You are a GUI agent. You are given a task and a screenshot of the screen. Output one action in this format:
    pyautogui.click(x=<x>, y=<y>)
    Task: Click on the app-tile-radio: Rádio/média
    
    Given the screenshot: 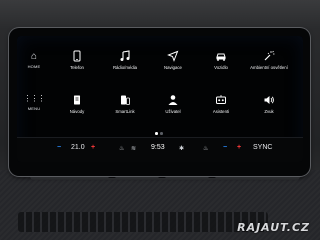 What is the action you would take?
    pyautogui.click(x=125, y=69)
    